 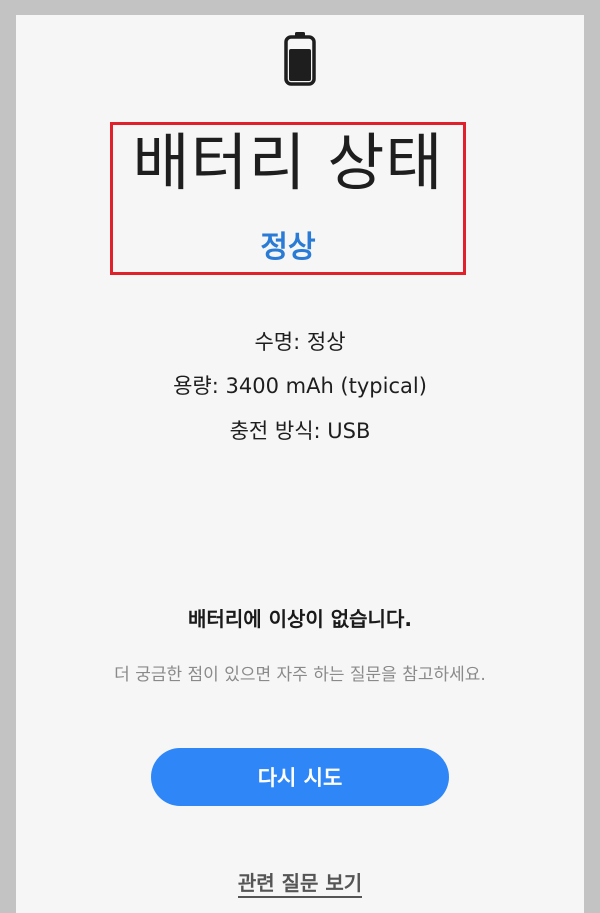 I want to click on highlight-box, so click(x=288, y=198).